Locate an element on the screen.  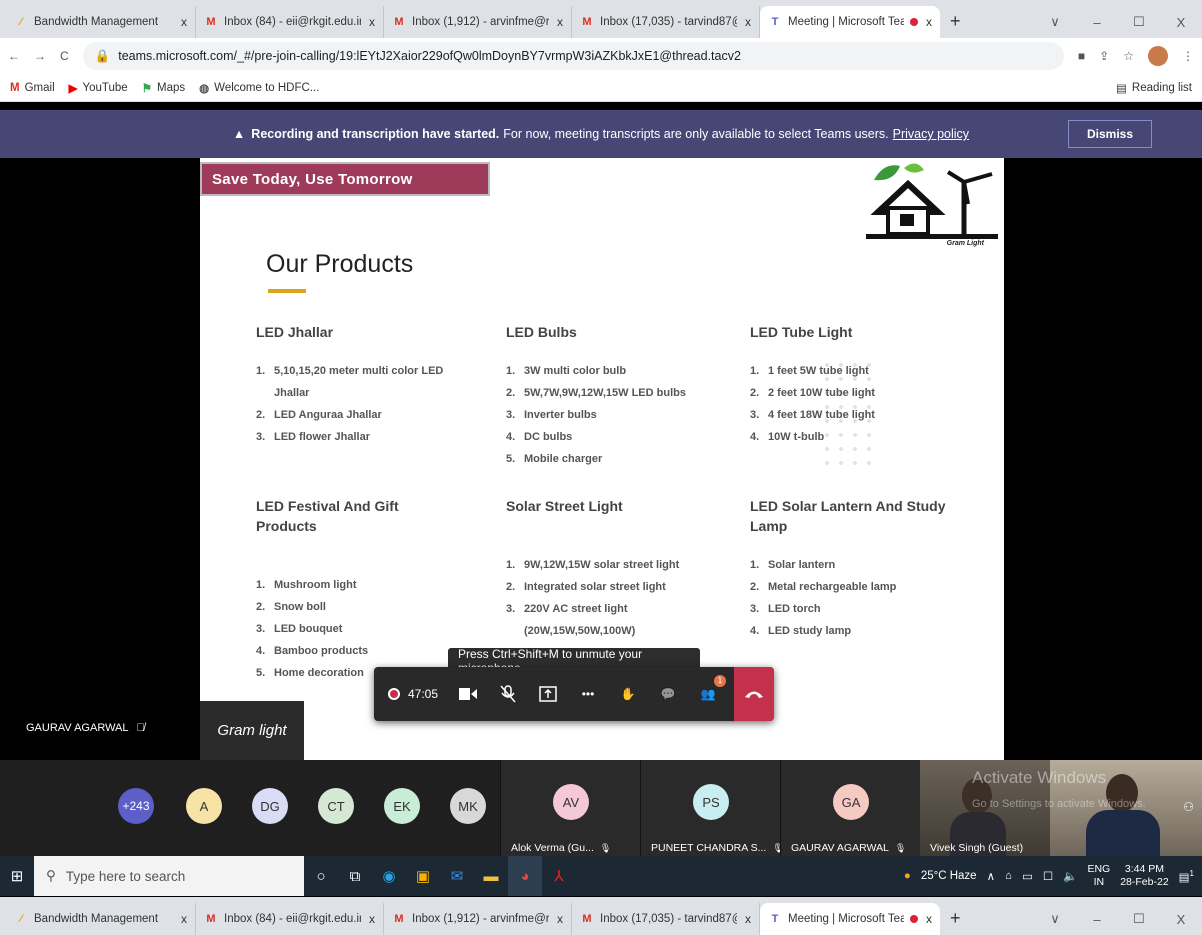
participant-avatar: EK is located at coordinates (402, 806).